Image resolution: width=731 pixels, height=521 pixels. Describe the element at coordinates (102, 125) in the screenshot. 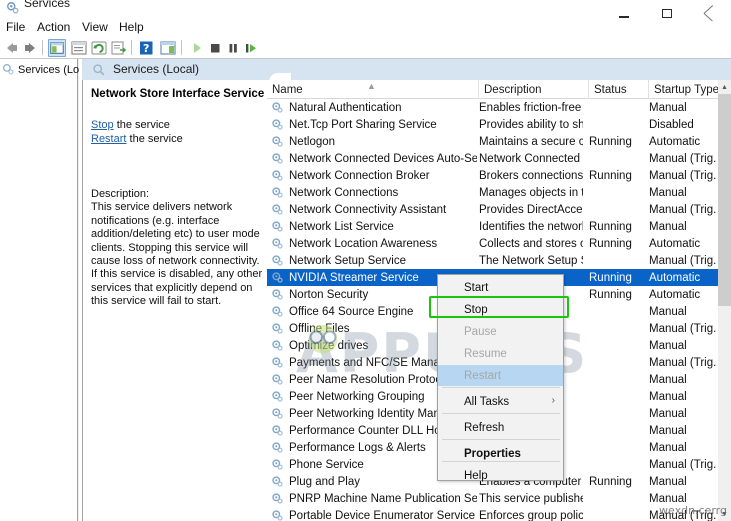

I see `stop-service-link: Stop` at that location.